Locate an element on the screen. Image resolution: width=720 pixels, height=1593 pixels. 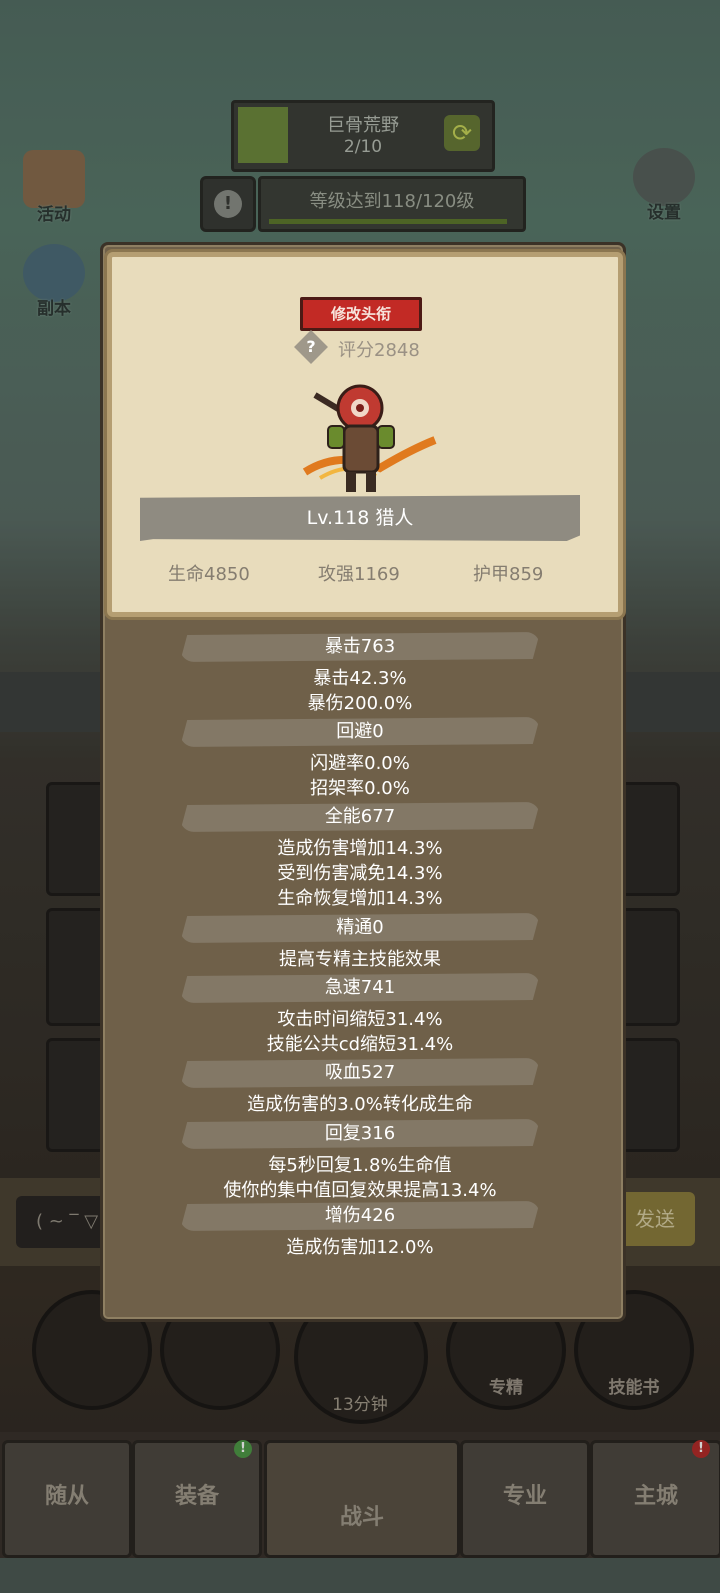
stat-header-damage-boost: 增伤426 is located at coordinates (360, 1216).